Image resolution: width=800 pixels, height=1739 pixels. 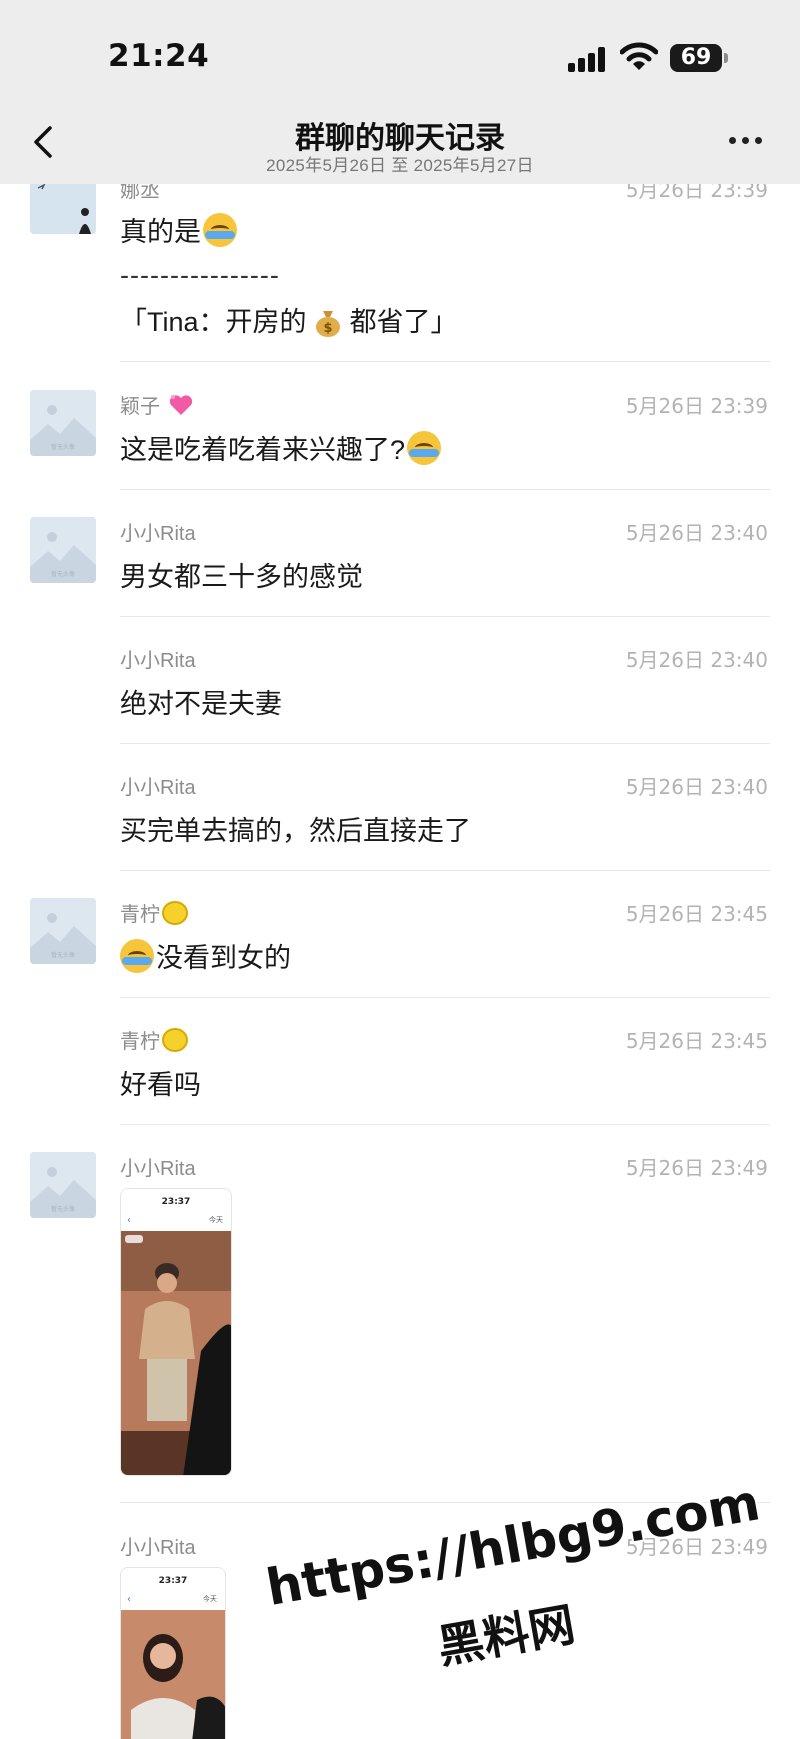 I want to click on message-time: 5月26日 23:39, so click(x=696, y=406).